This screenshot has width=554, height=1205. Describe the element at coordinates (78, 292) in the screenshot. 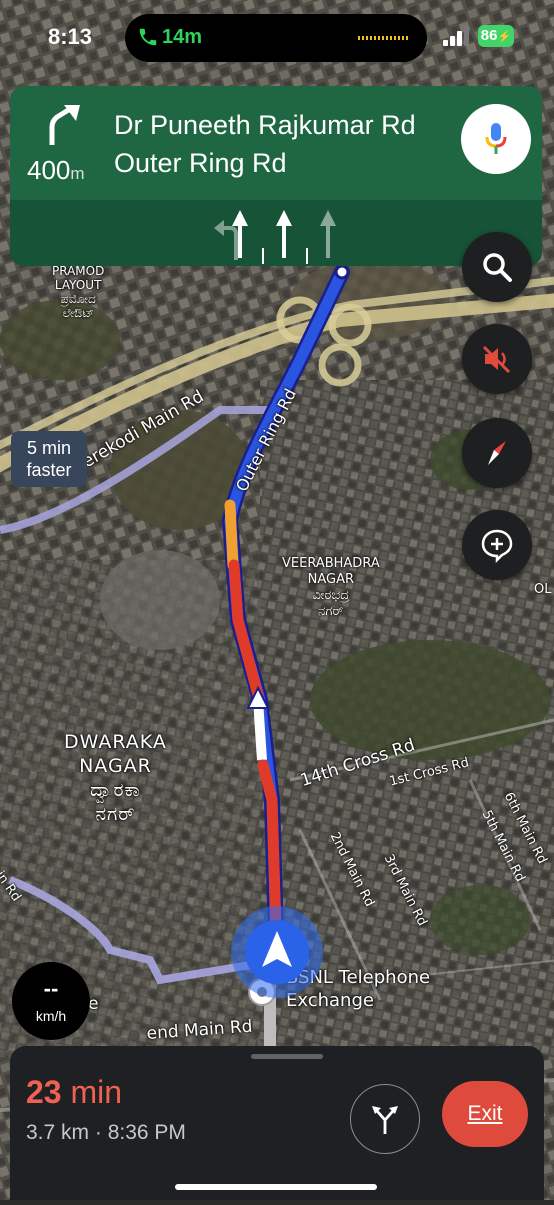

I see `label-pramod-layout: PRAMOD LAYOUT ಪ್ರಮೋದ ಲೇಔಟ್` at that location.